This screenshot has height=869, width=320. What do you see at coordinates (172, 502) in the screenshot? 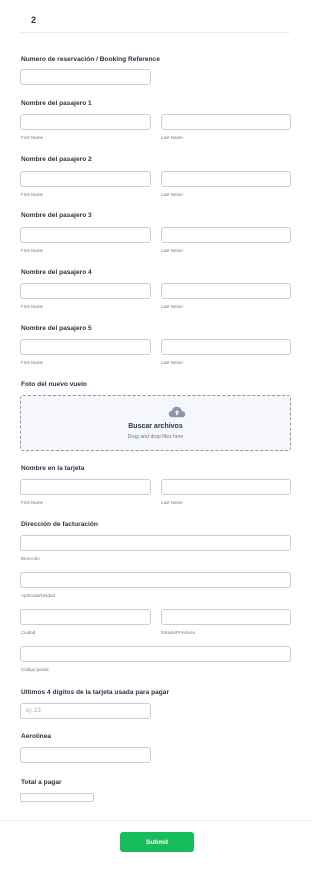
I see `card-last-name-sublabel: Last Name` at bounding box center [172, 502].